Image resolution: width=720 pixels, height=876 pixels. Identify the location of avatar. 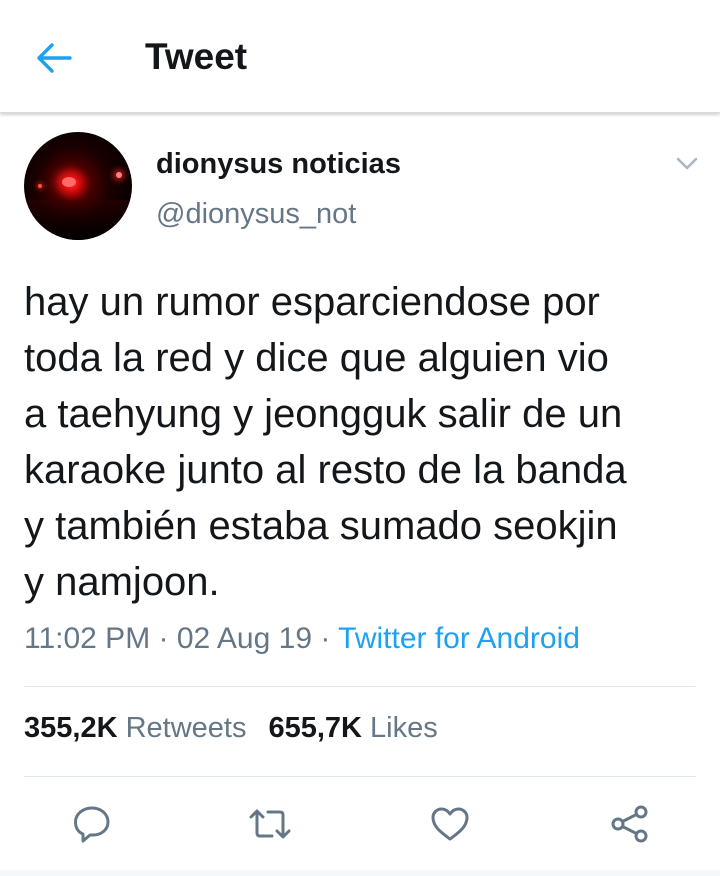
(78, 186).